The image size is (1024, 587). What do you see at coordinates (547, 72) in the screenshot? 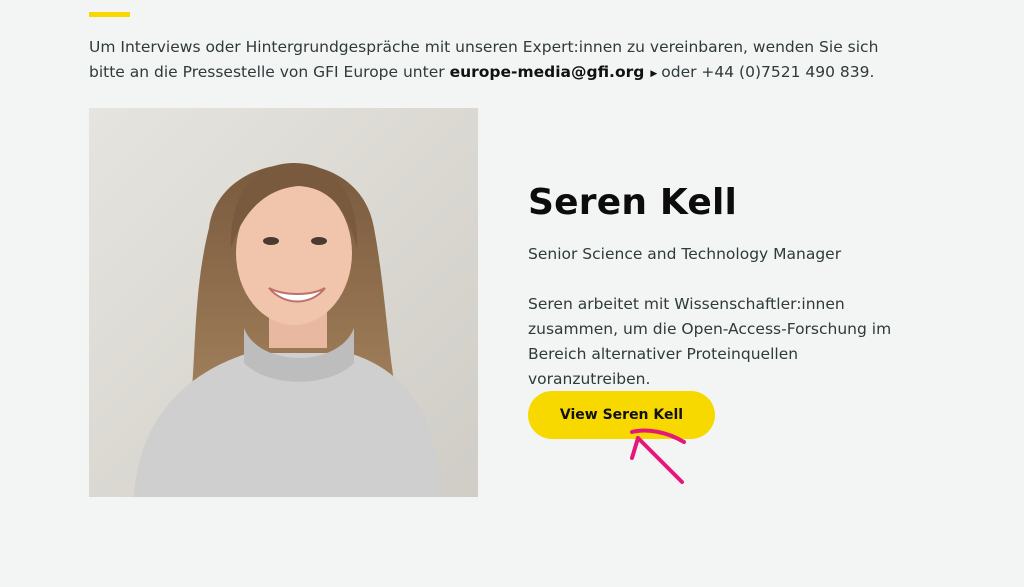
I see `press-email-link: europe-media@gfi.org` at bounding box center [547, 72].